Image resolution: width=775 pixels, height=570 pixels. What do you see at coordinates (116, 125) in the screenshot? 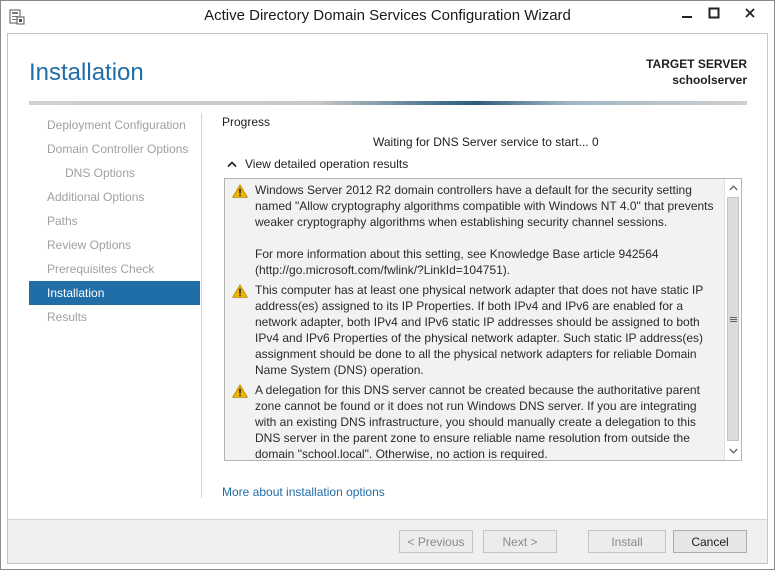
I see `nav-item-deployment-configuration: Deployment Configuration` at bounding box center [116, 125].